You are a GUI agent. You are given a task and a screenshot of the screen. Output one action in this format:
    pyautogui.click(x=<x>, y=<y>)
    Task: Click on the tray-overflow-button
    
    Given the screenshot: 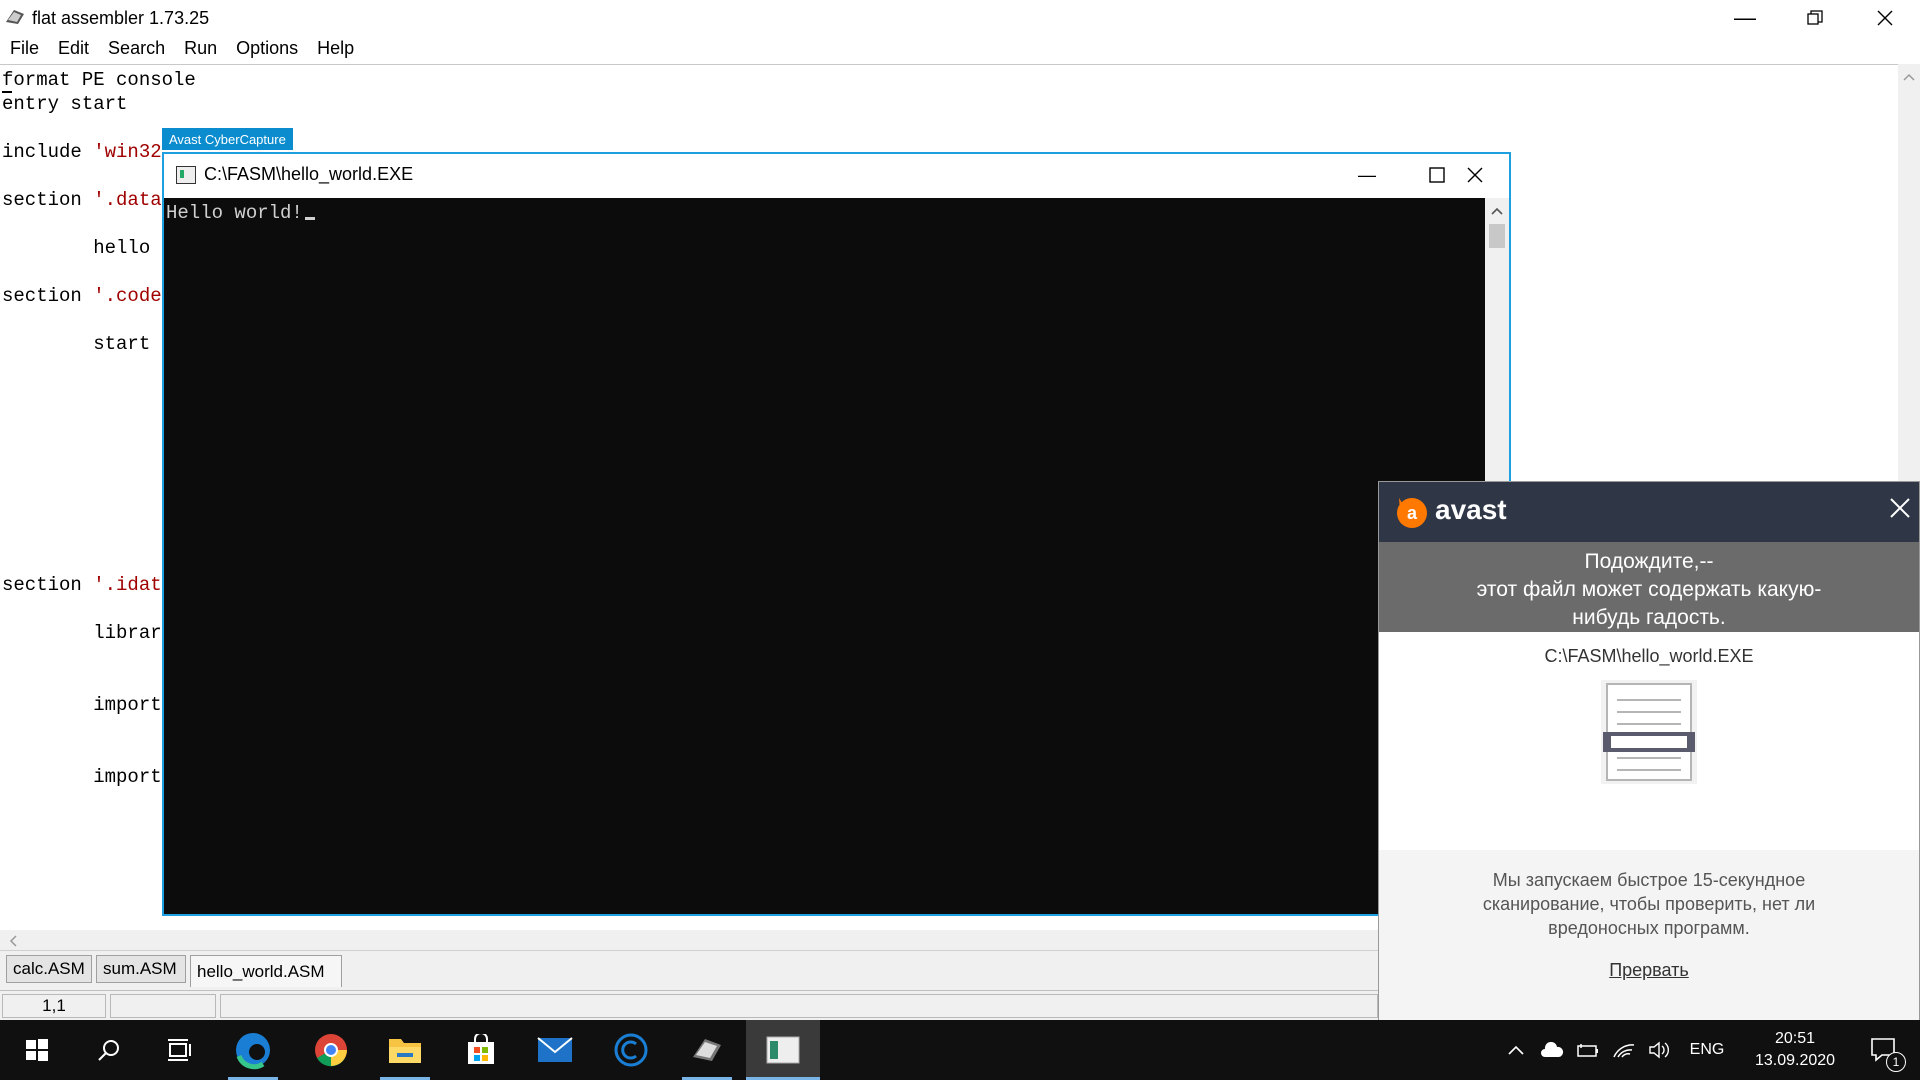 What is the action you would take?
    pyautogui.click(x=1516, y=1050)
    